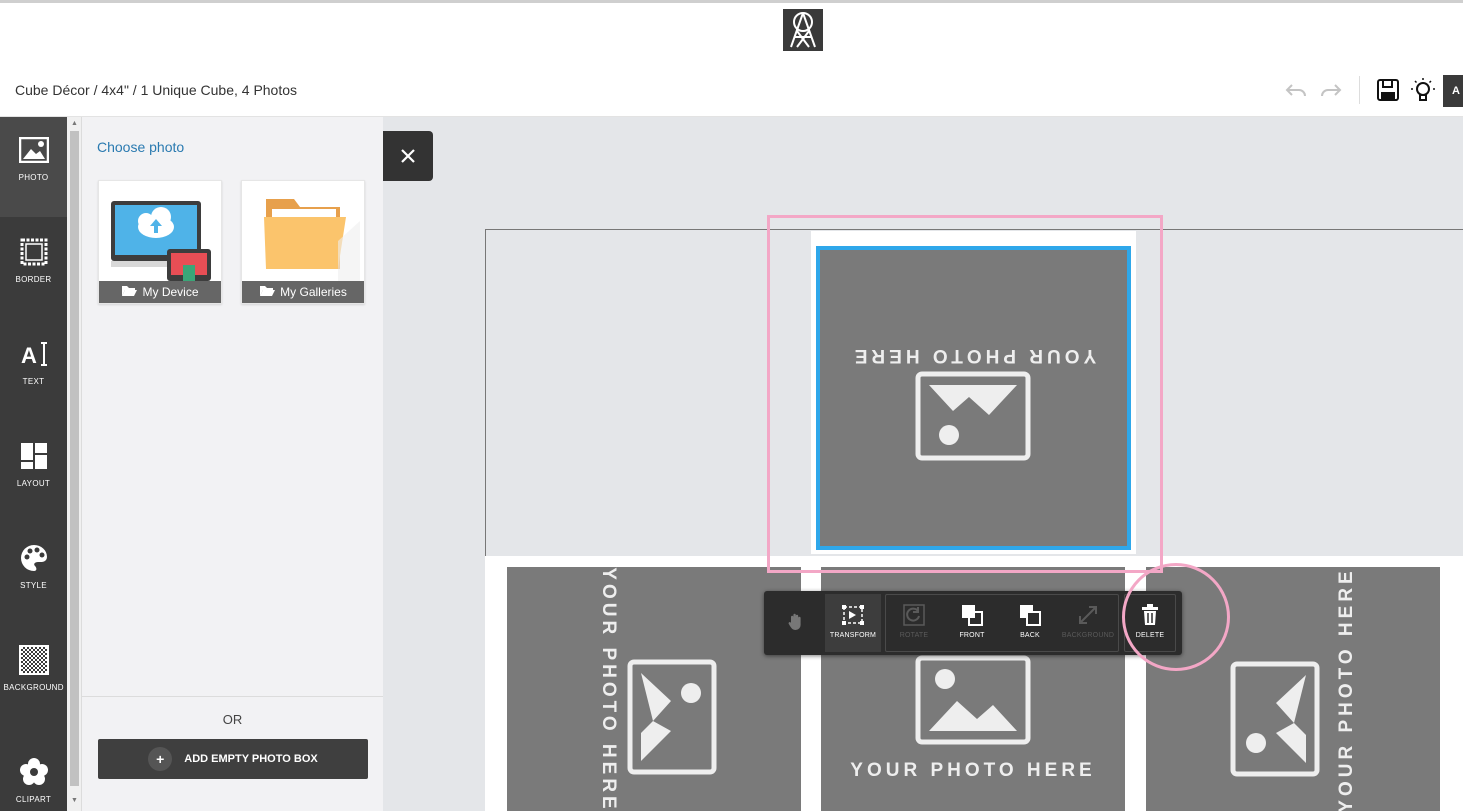  I want to click on account-button: A, so click(1453, 91).